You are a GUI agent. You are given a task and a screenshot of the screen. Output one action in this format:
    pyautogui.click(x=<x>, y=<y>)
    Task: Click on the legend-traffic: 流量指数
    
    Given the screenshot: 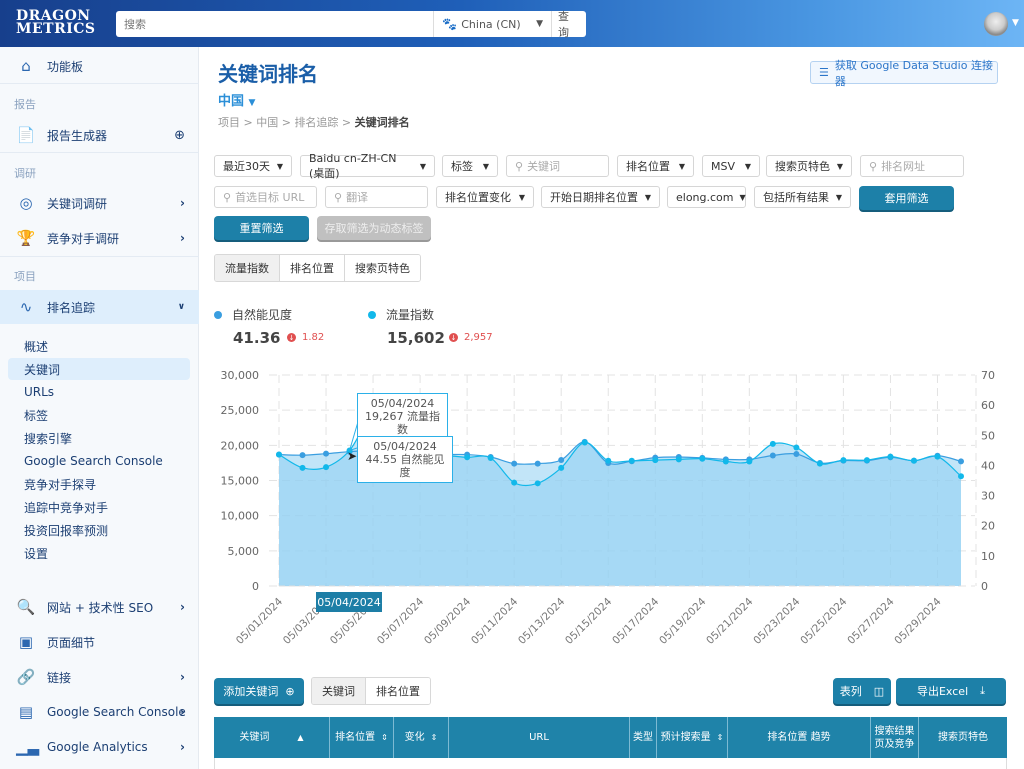 What is the action you would take?
    pyautogui.click(x=401, y=314)
    